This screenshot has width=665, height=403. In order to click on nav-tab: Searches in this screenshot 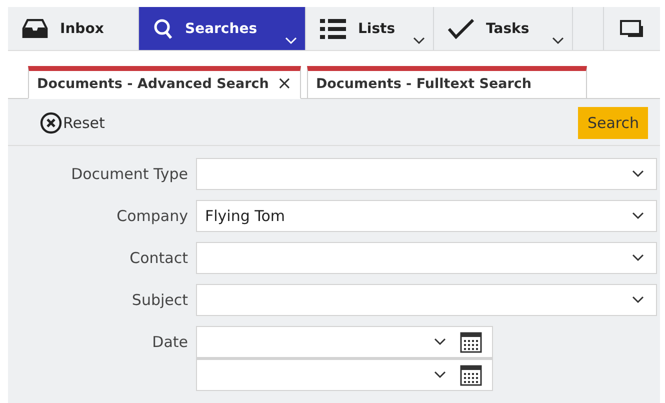, I will do `click(222, 28)`.